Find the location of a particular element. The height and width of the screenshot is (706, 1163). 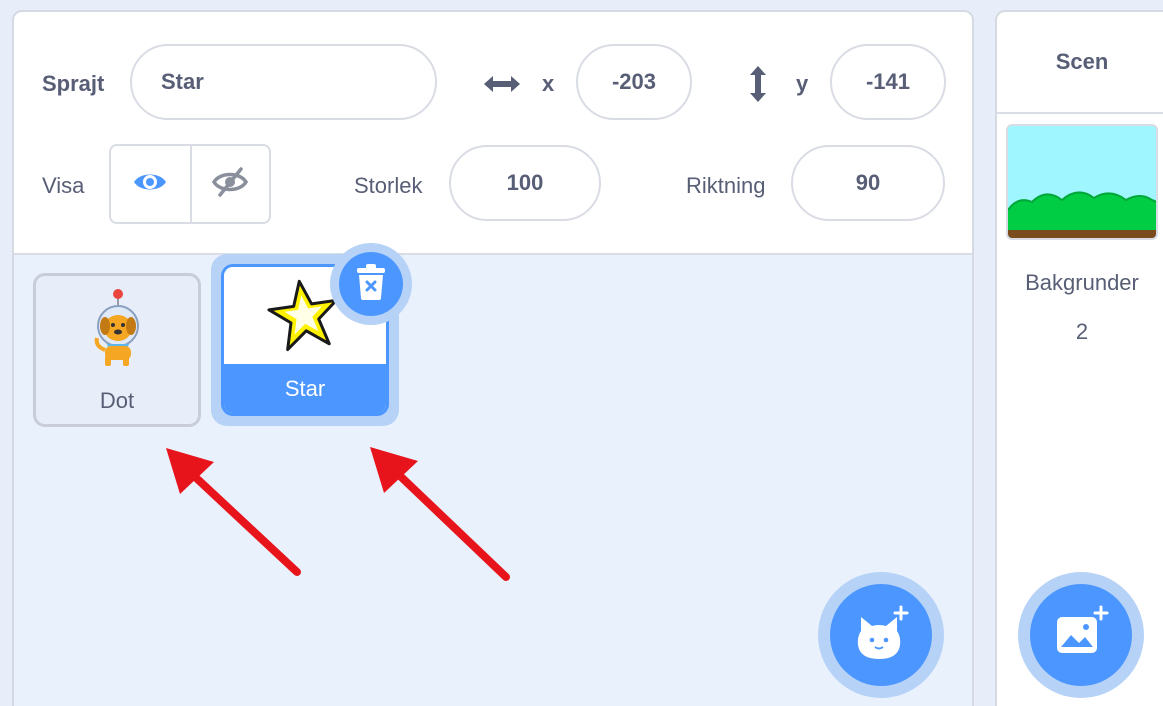

sprite-label: Sprajt is located at coordinates (73, 83).